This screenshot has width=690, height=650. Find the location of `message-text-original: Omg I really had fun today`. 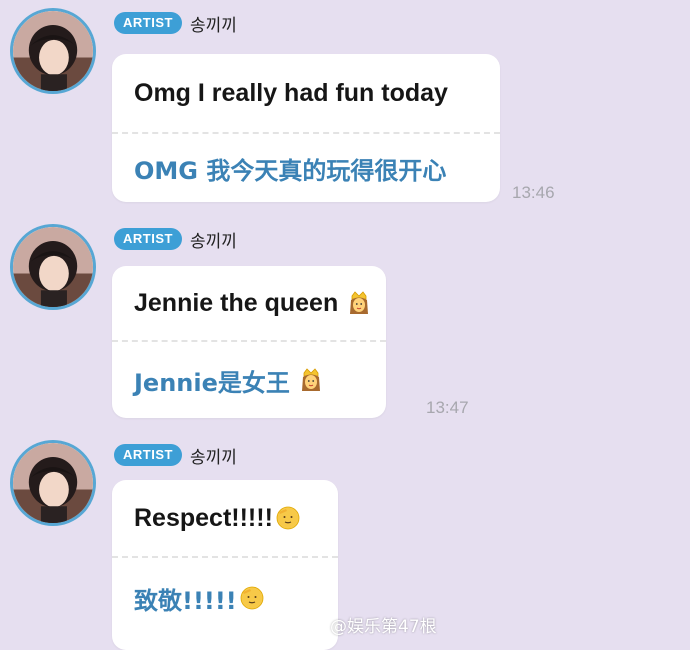

message-text-original: Omg I really had fun today is located at coordinates (291, 93).